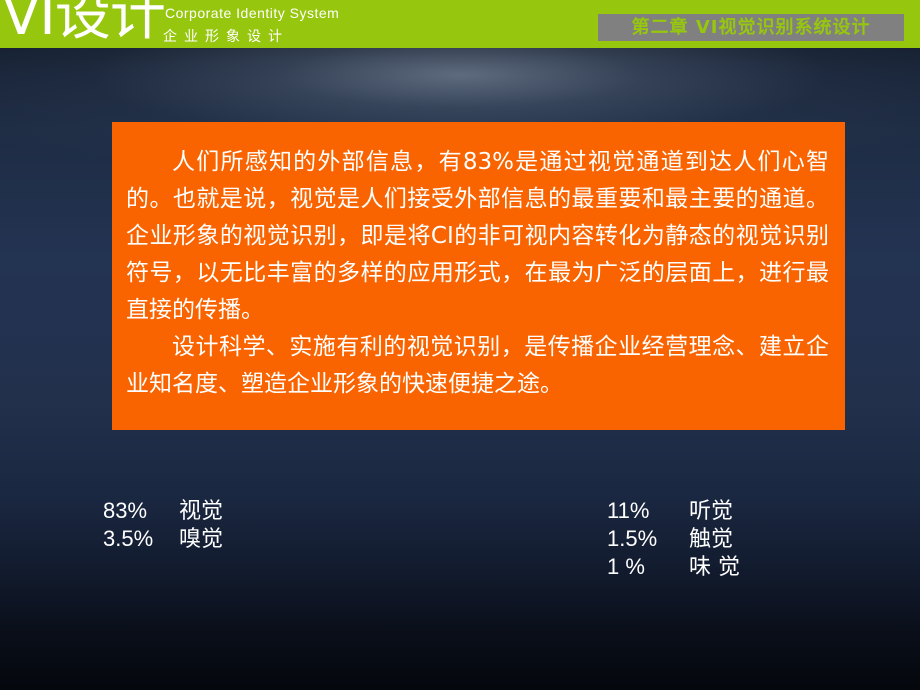 This screenshot has width=920, height=690. What do you see at coordinates (711, 511) in the screenshot?
I see `statistic-label: 听觉` at bounding box center [711, 511].